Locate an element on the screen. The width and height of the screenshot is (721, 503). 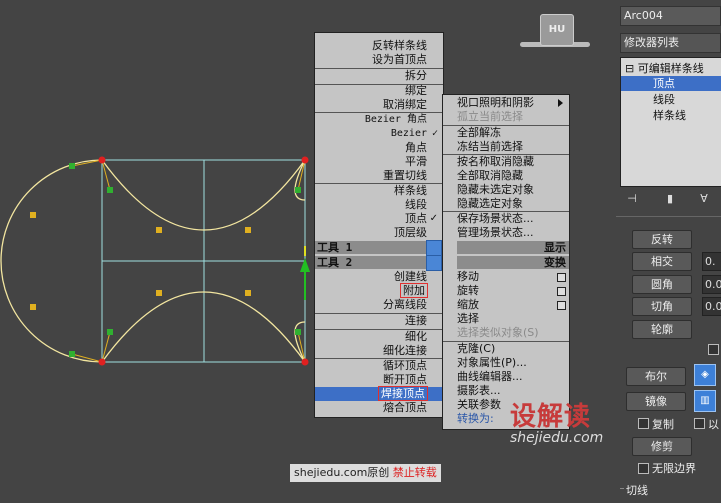
menu-item-bind: 绑定 is located at coordinates (379, 91).